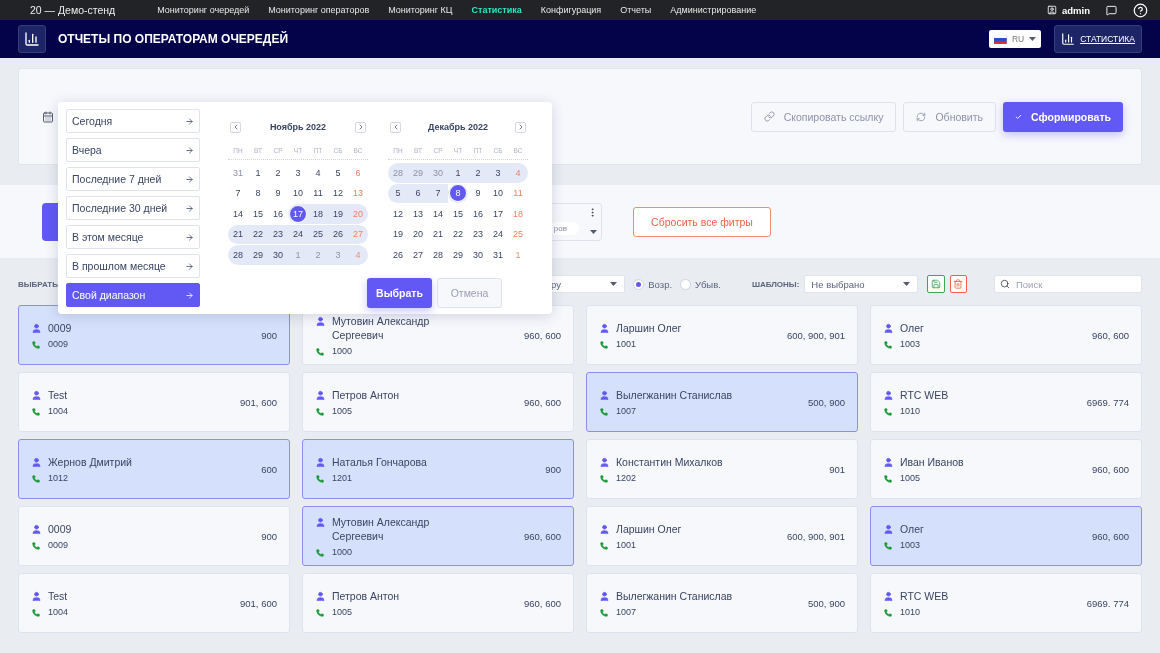  Describe the element at coordinates (133, 295) in the screenshot. I see `range-preset: Свой диапазон` at that location.